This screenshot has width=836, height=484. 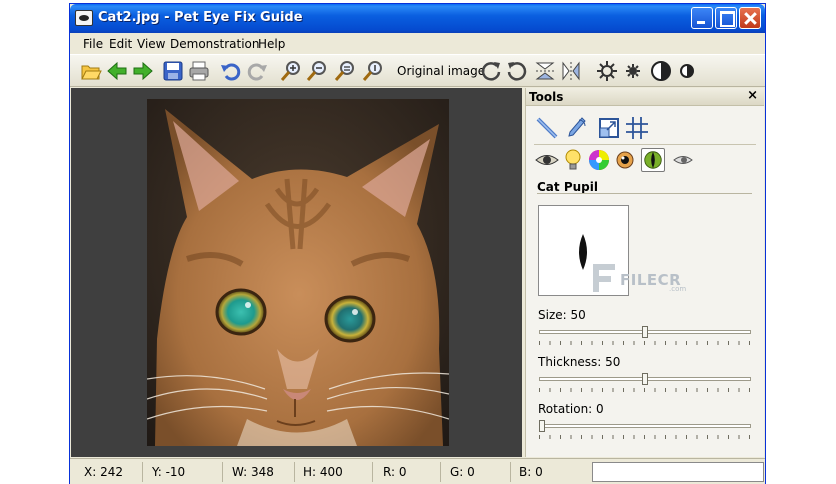 What do you see at coordinates (625, 160) in the screenshot?
I see `pupil-round-icon` at bounding box center [625, 160].